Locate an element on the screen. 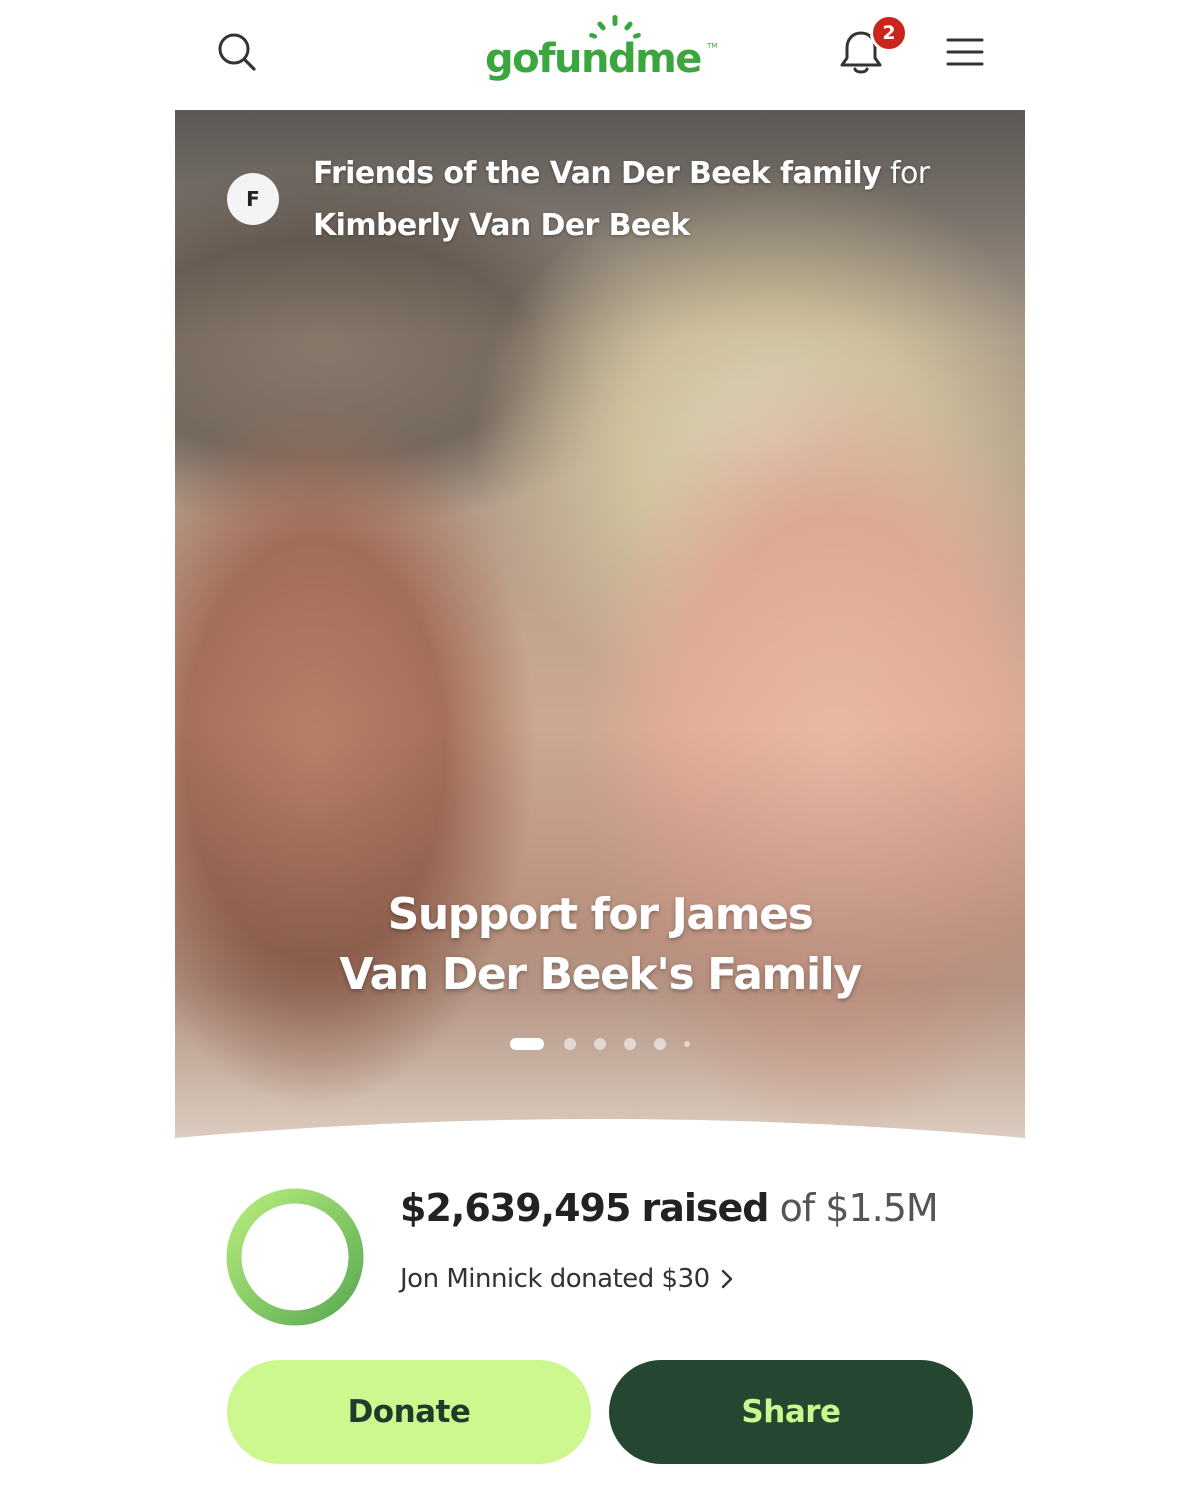 The image size is (1200, 1500). search-icon is located at coordinates (237, 52).